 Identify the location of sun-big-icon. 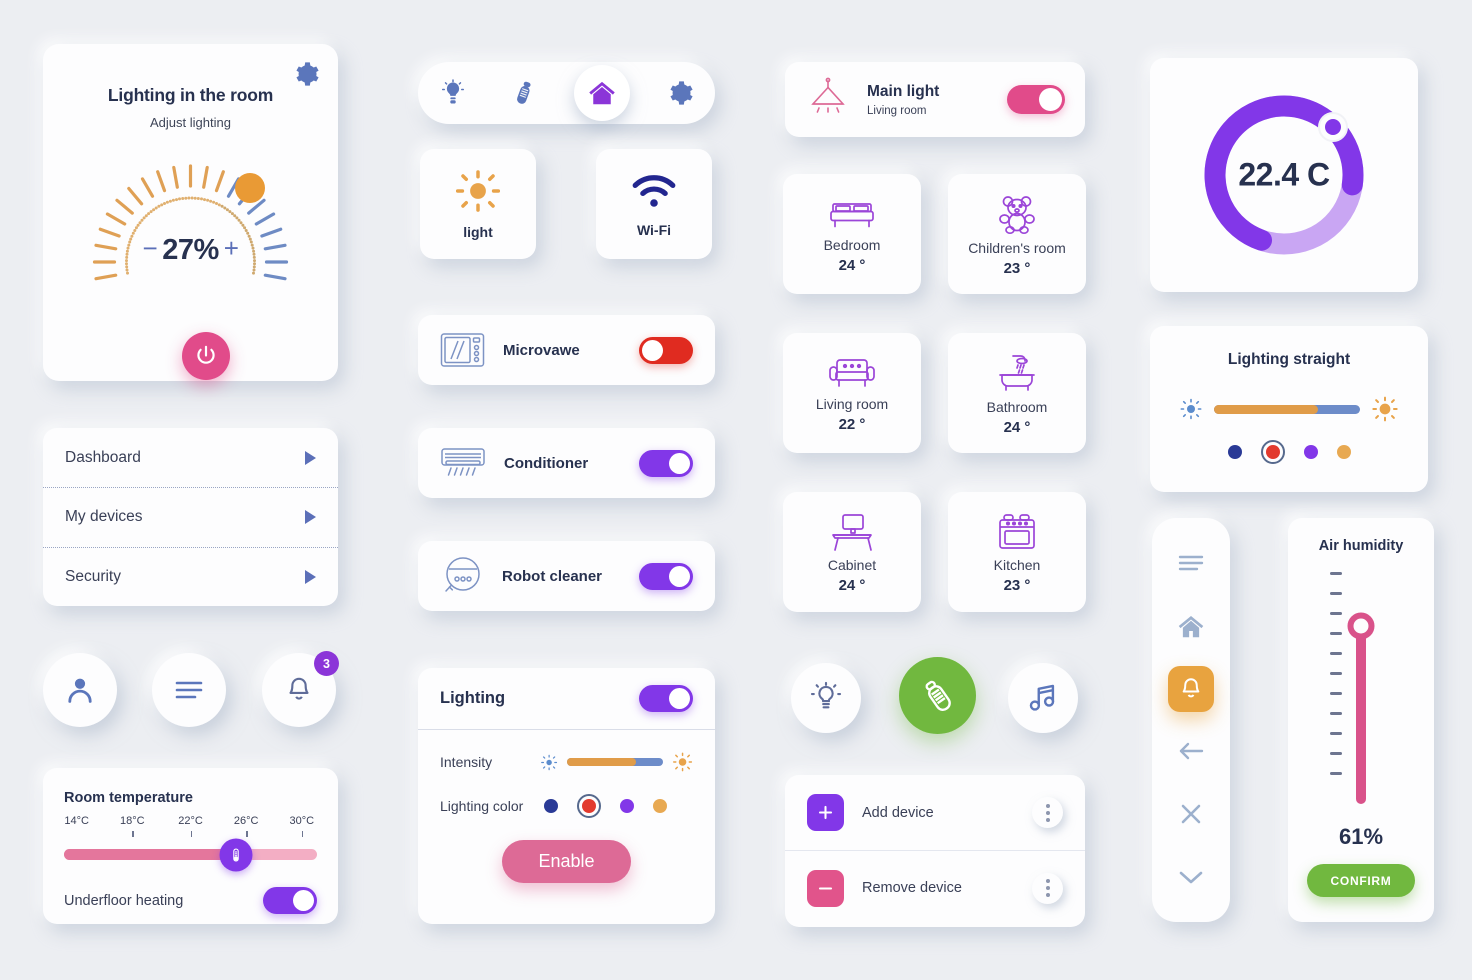
(682, 762).